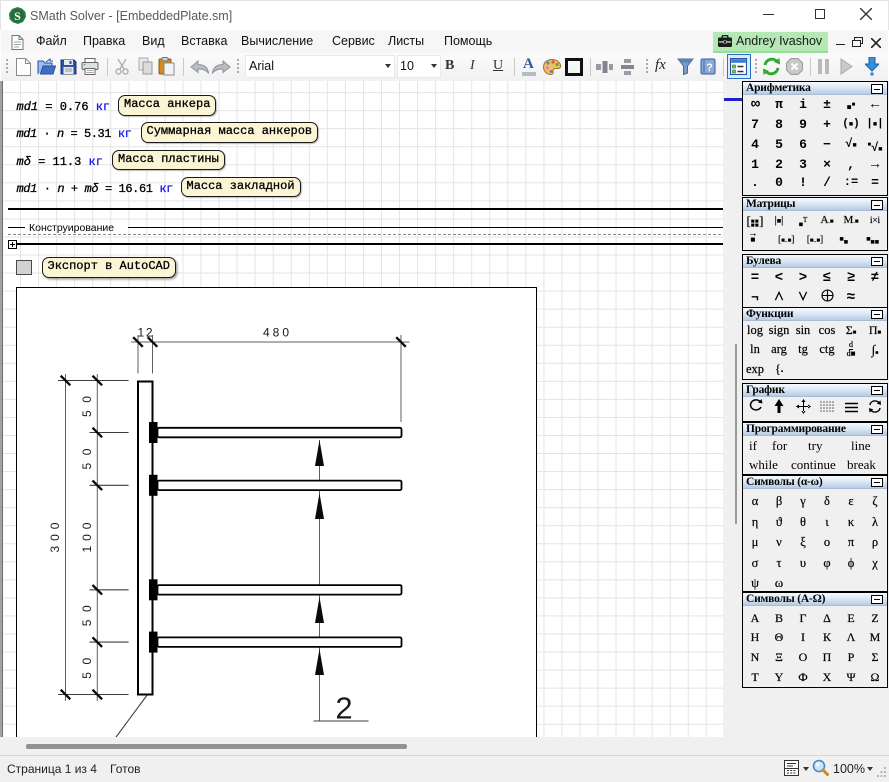 The image size is (889, 782). What do you see at coordinates (87, 537) in the screenshot?
I see `svg-text: 100` at bounding box center [87, 537].